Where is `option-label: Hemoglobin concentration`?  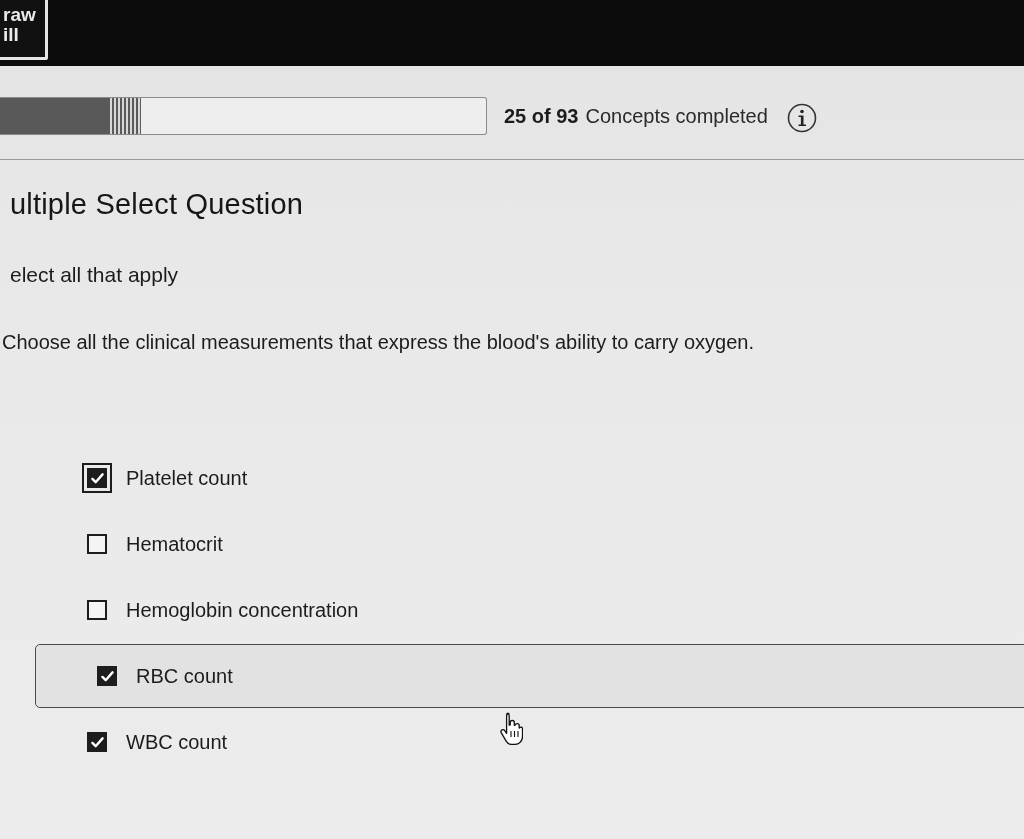 option-label: Hemoglobin concentration is located at coordinates (242, 610).